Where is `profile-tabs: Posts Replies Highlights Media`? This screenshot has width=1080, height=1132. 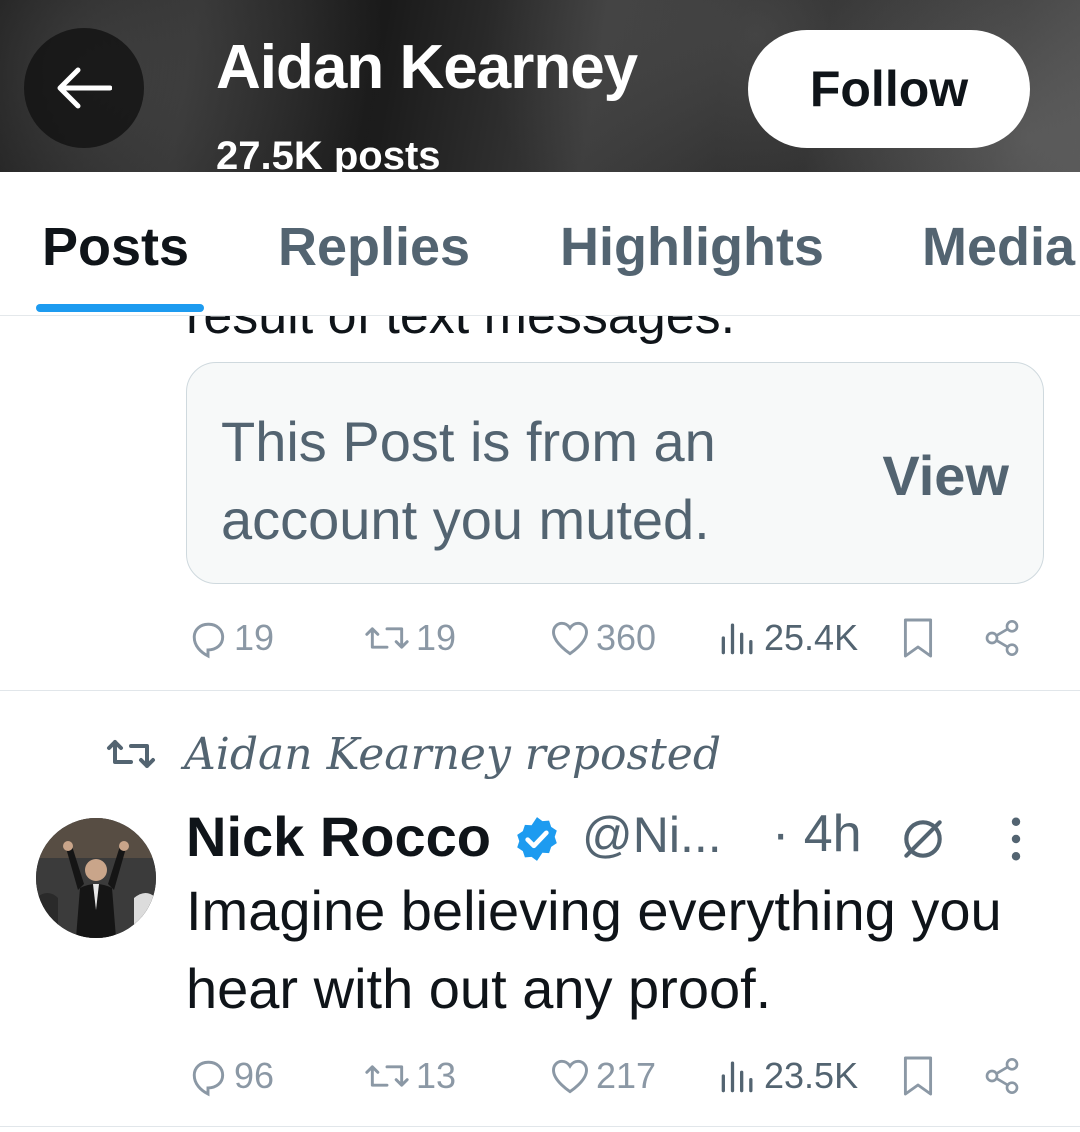 profile-tabs: Posts Replies Highlights Media is located at coordinates (540, 244).